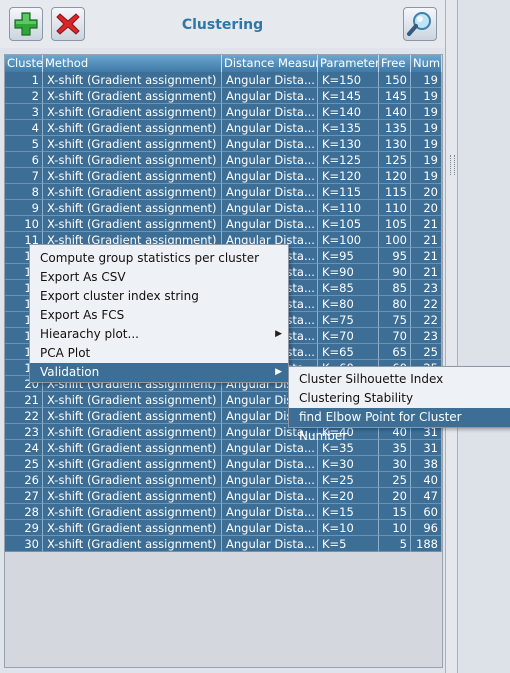 Image resolution: width=510 pixels, height=673 pixels. What do you see at coordinates (395, 208) in the screenshot?
I see `cell-free-param: 110` at bounding box center [395, 208].